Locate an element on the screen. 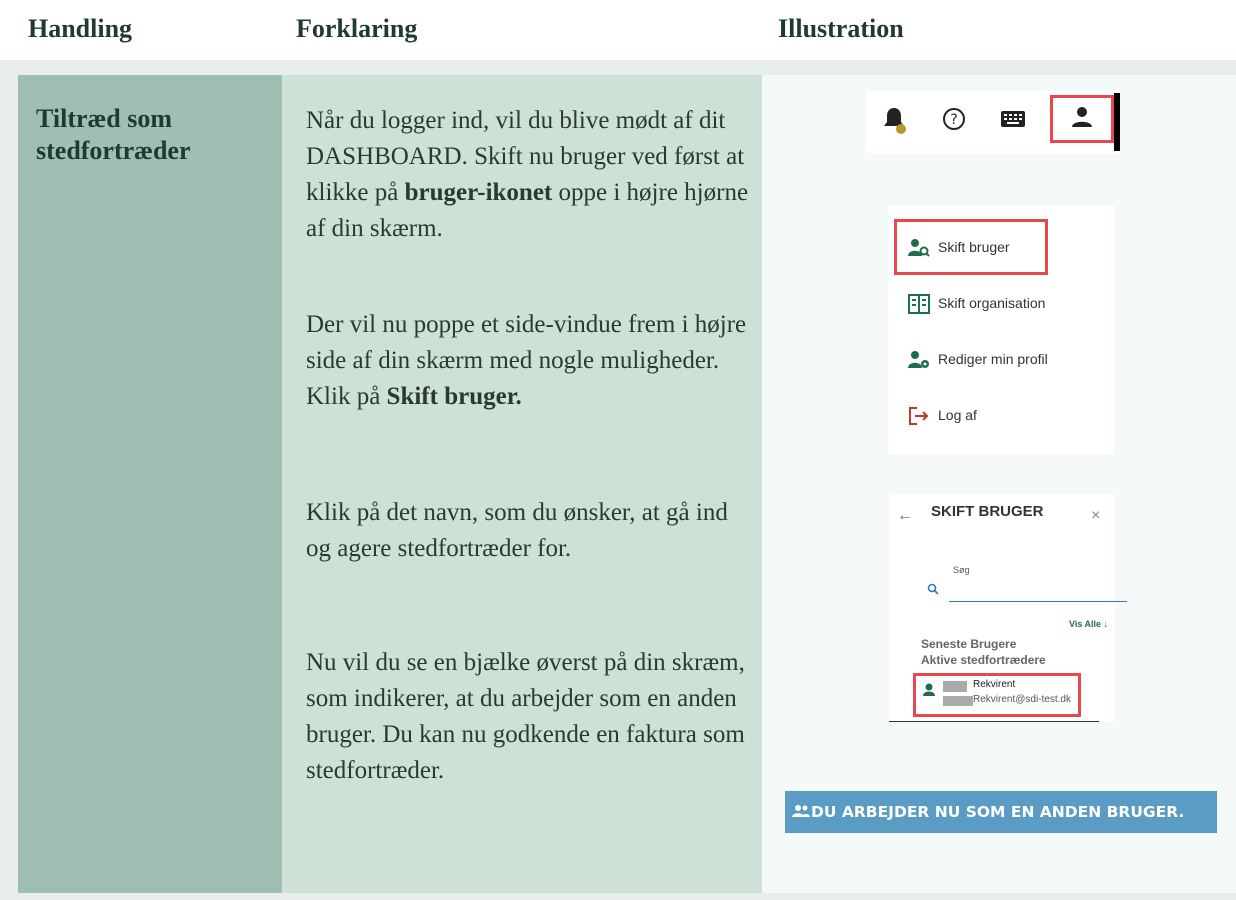 Image resolution: width=1236 pixels, height=900 pixels. menu-label: Rediger min profil is located at coordinates (993, 359).